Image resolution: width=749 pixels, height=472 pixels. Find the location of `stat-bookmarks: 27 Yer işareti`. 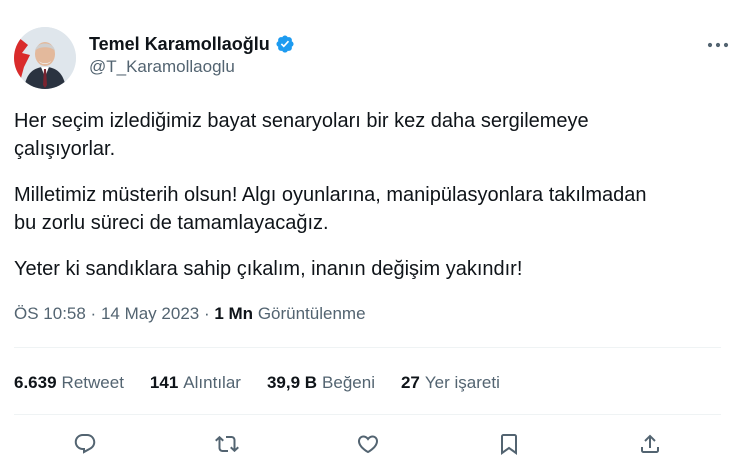

stat-bookmarks: 27 Yer işareti is located at coordinates (450, 383).